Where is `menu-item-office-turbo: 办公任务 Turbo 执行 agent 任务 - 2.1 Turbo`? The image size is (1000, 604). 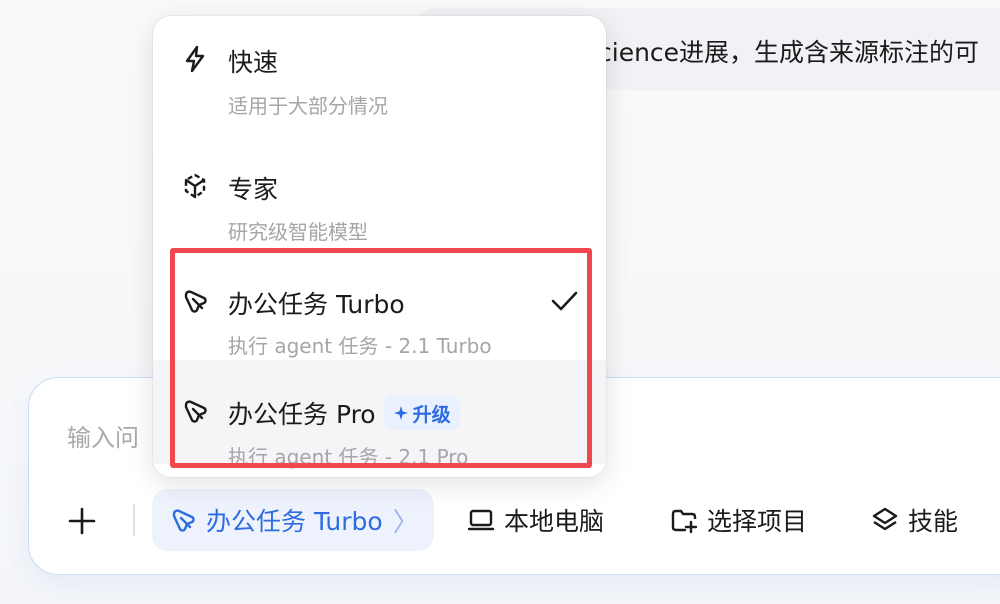 menu-item-office-turbo: 办公任务 Turbo 执行 agent 任务 - 2.1 Turbo is located at coordinates (379, 305).